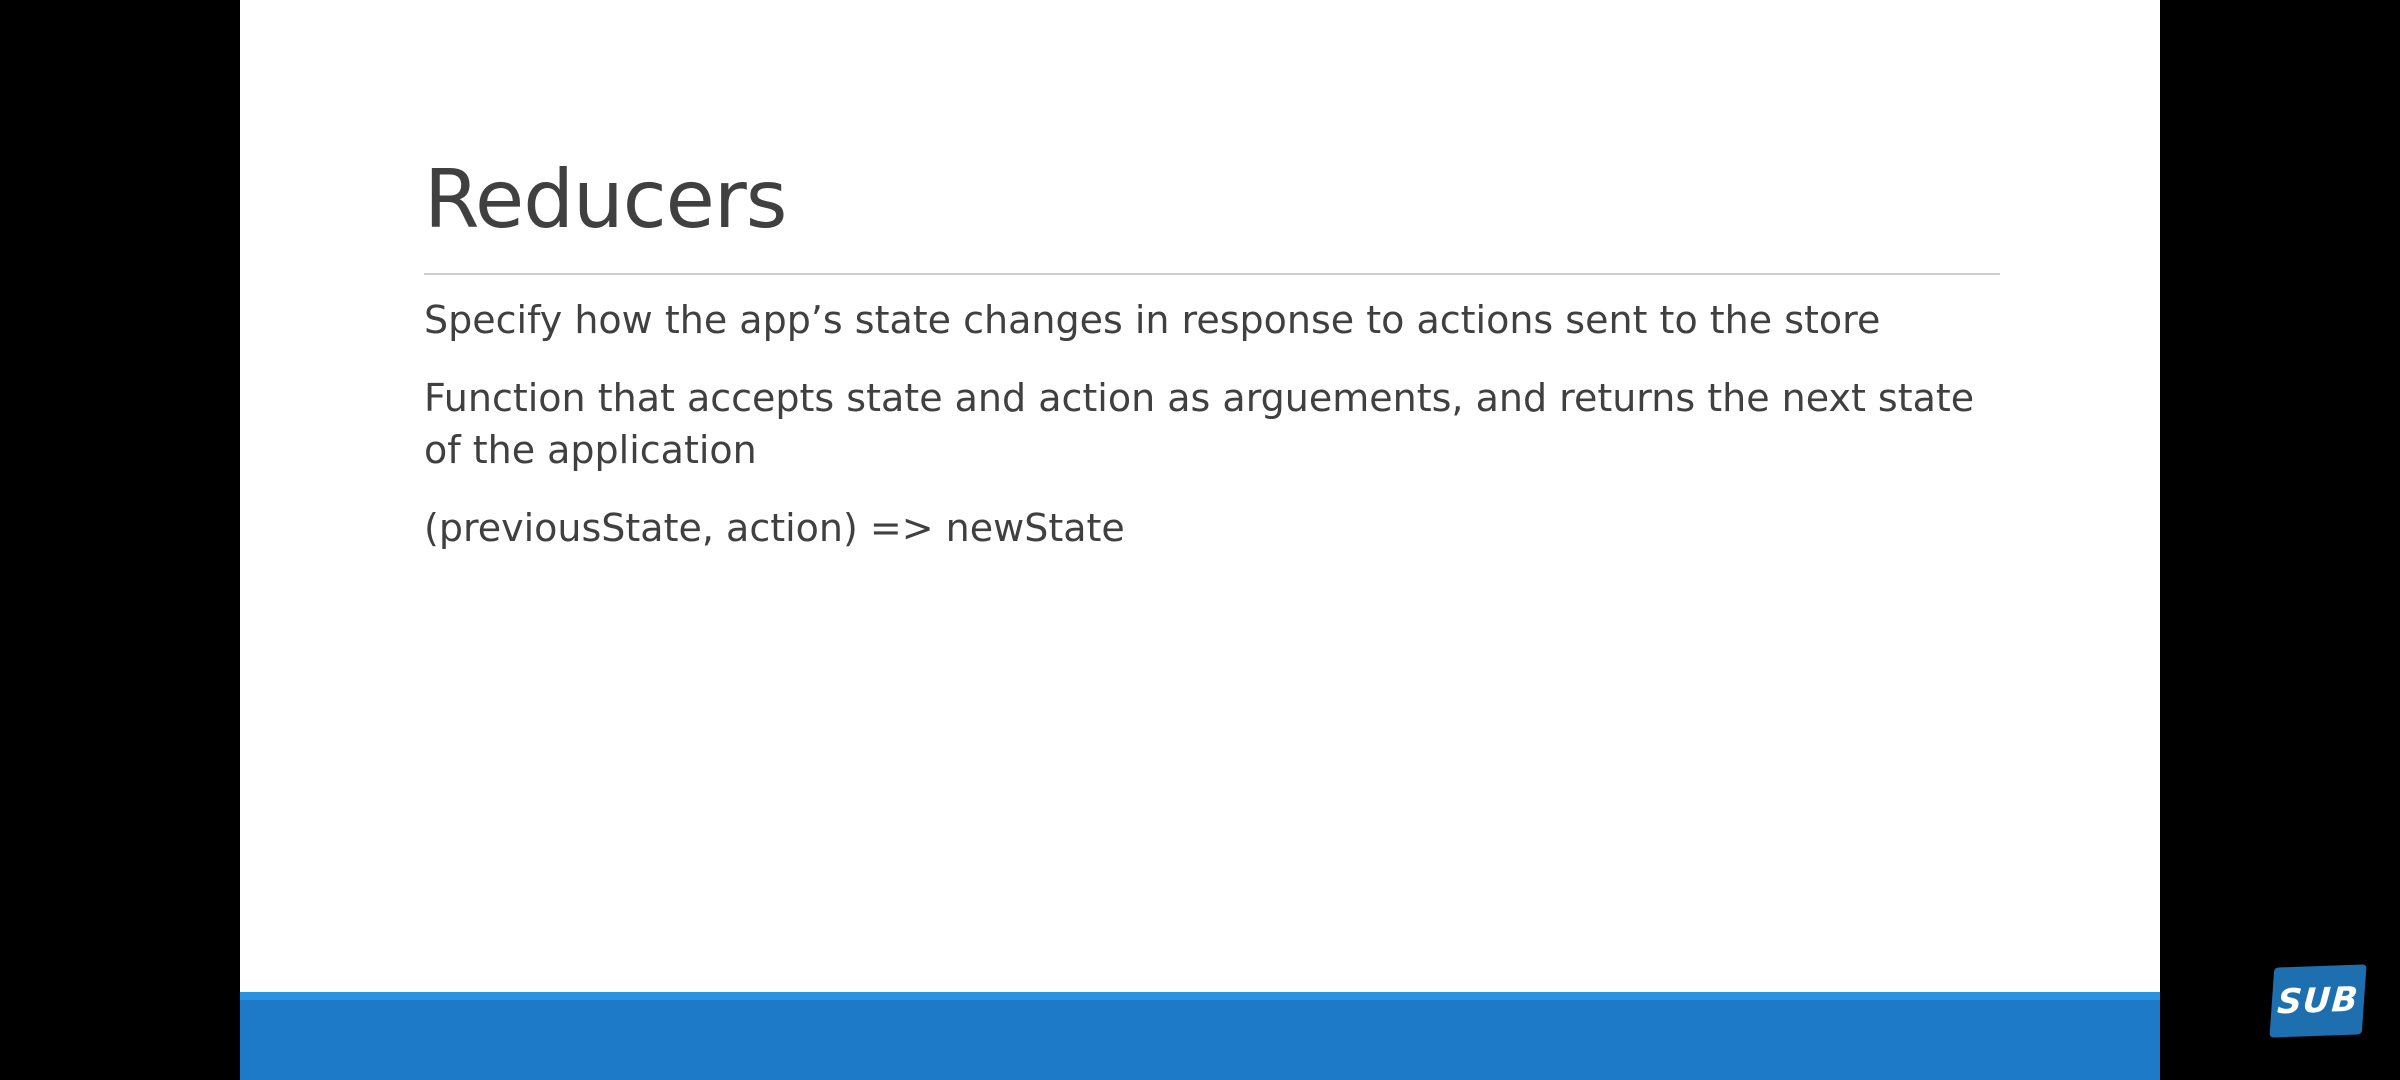  I want to click on footer-accent-stripe, so click(1200, 996).